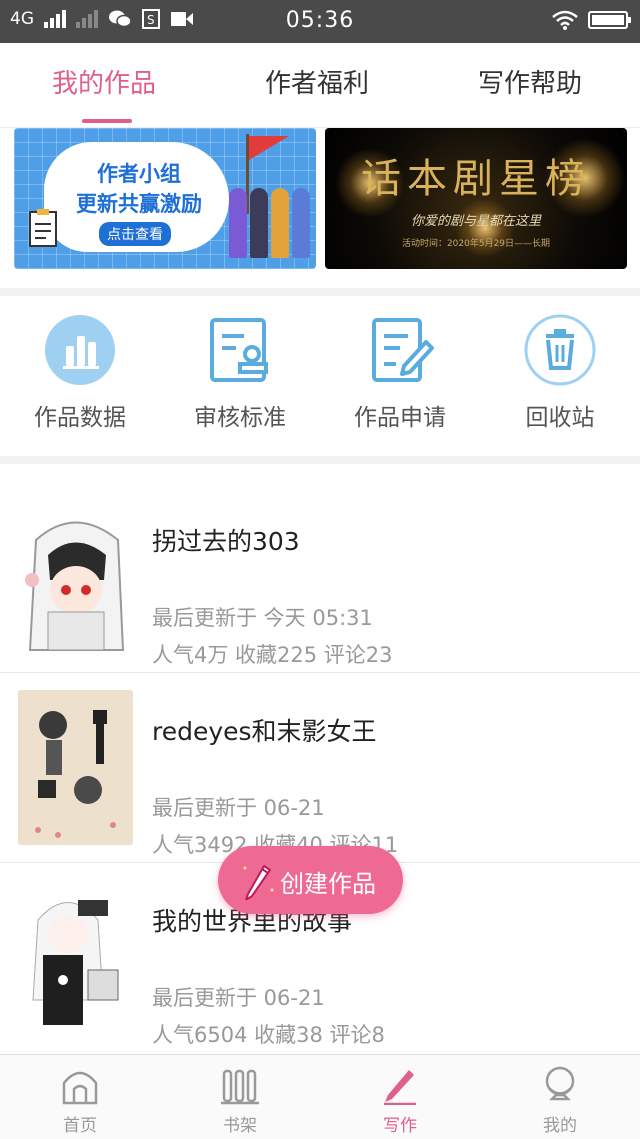 The width and height of the screenshot is (640, 1139). I want to click on bar-chart-icon, so click(80, 350).